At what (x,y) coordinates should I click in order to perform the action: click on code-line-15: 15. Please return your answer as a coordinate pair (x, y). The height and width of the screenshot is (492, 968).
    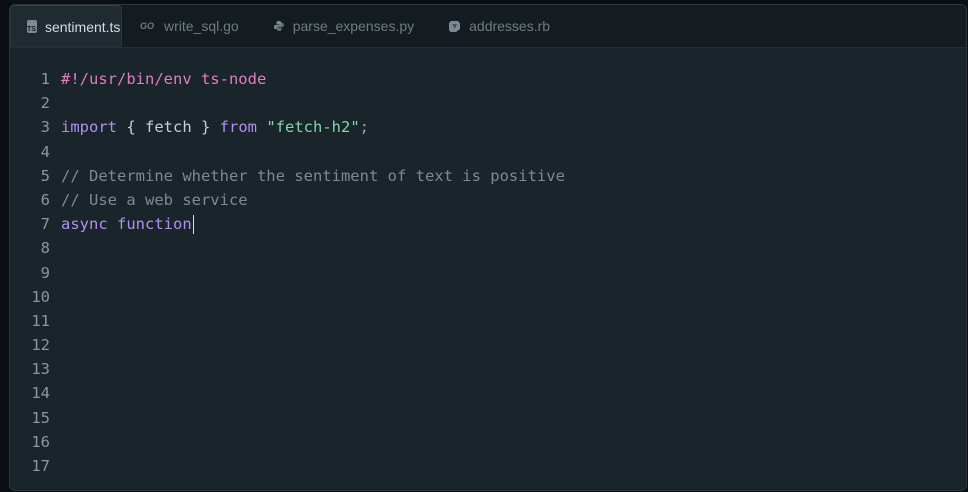
    Looking at the image, I should click on (488, 418).